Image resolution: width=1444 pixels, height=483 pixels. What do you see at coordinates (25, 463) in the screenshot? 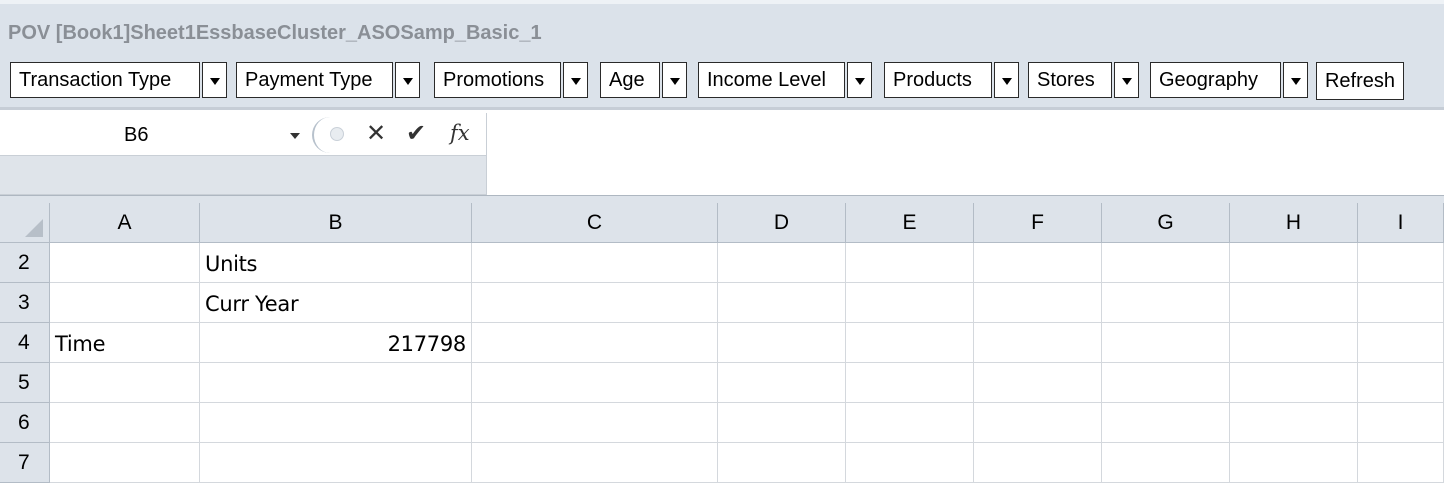
I see `row-header-7: 7` at bounding box center [25, 463].